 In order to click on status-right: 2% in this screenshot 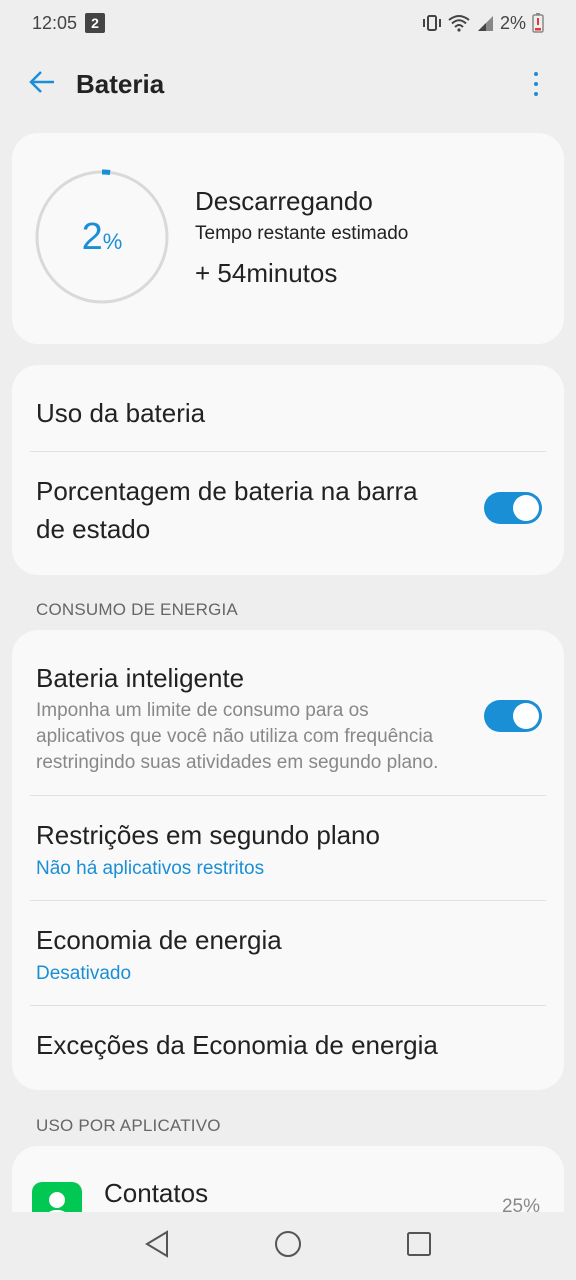, I will do `click(483, 23)`.